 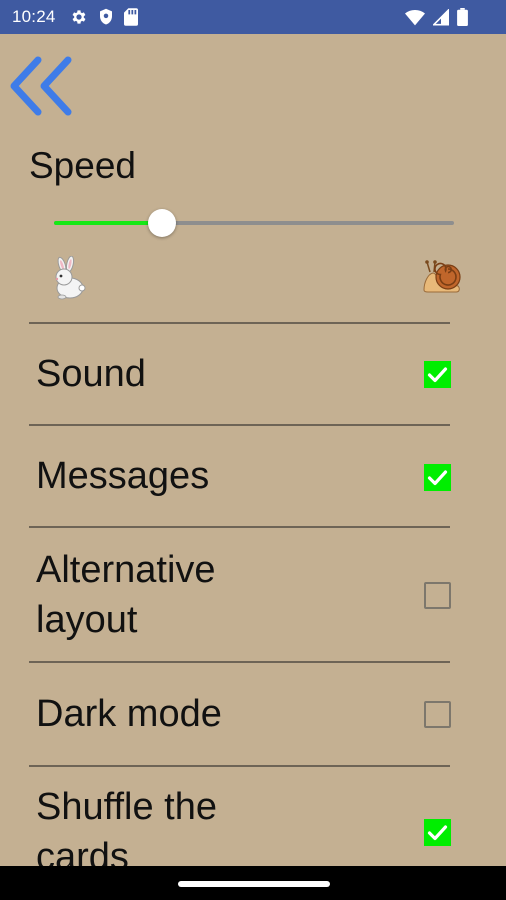 What do you see at coordinates (437, 714) in the screenshot?
I see `dark-mode-checkbox` at bounding box center [437, 714].